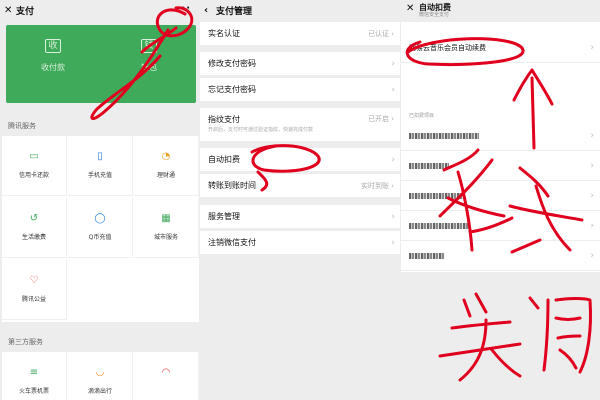 The height and width of the screenshot is (400, 600). What do you see at coordinates (149, 67) in the screenshot?
I see `wallet-label: 钱包` at bounding box center [149, 67].